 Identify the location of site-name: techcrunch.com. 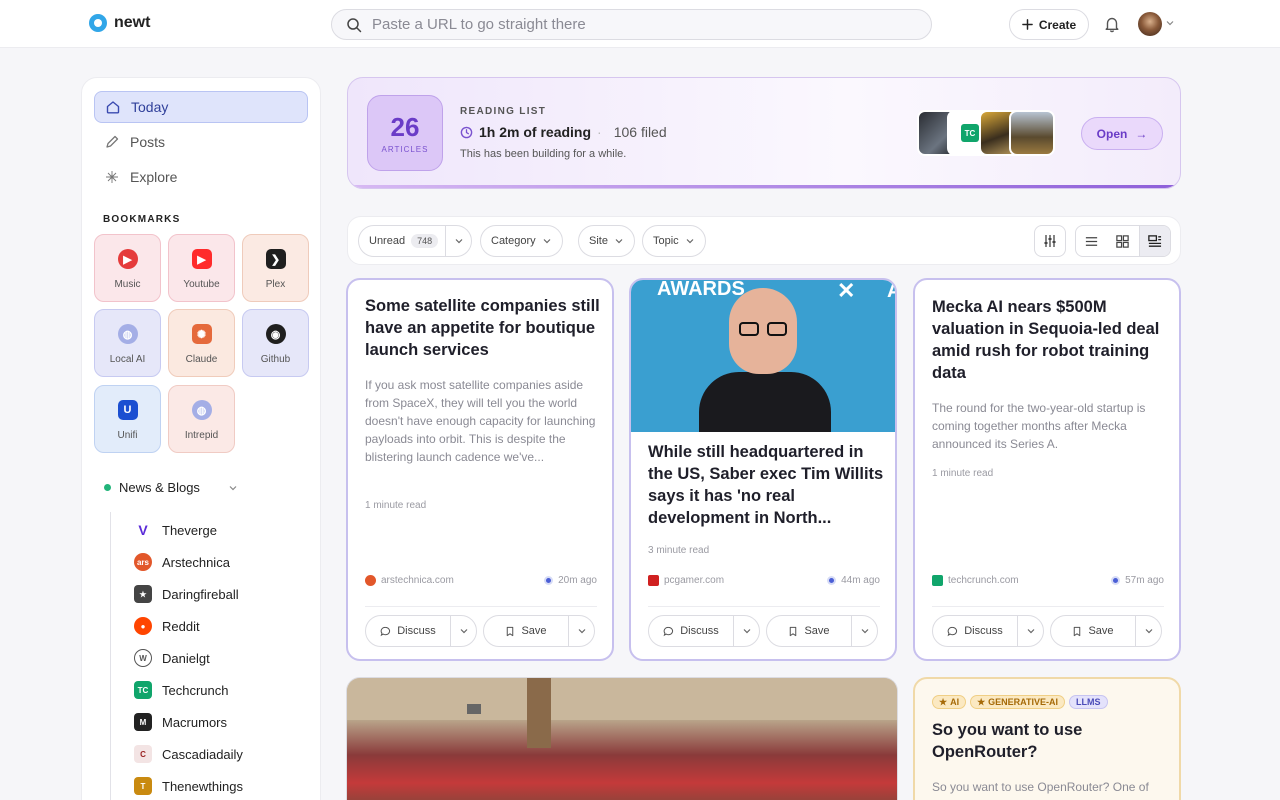
(983, 580).